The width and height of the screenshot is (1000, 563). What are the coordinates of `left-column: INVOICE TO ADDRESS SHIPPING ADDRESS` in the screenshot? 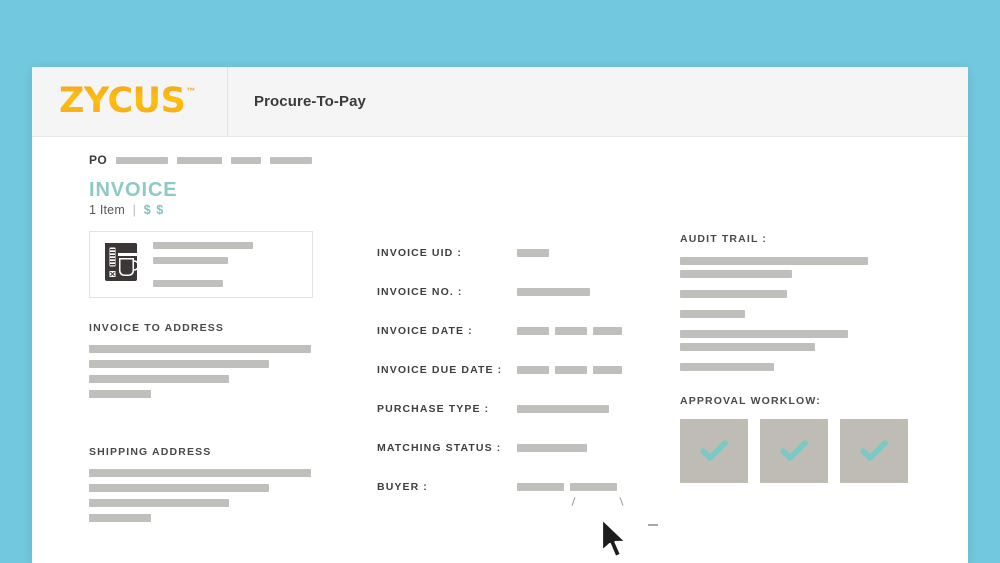 It's located at (233, 376).